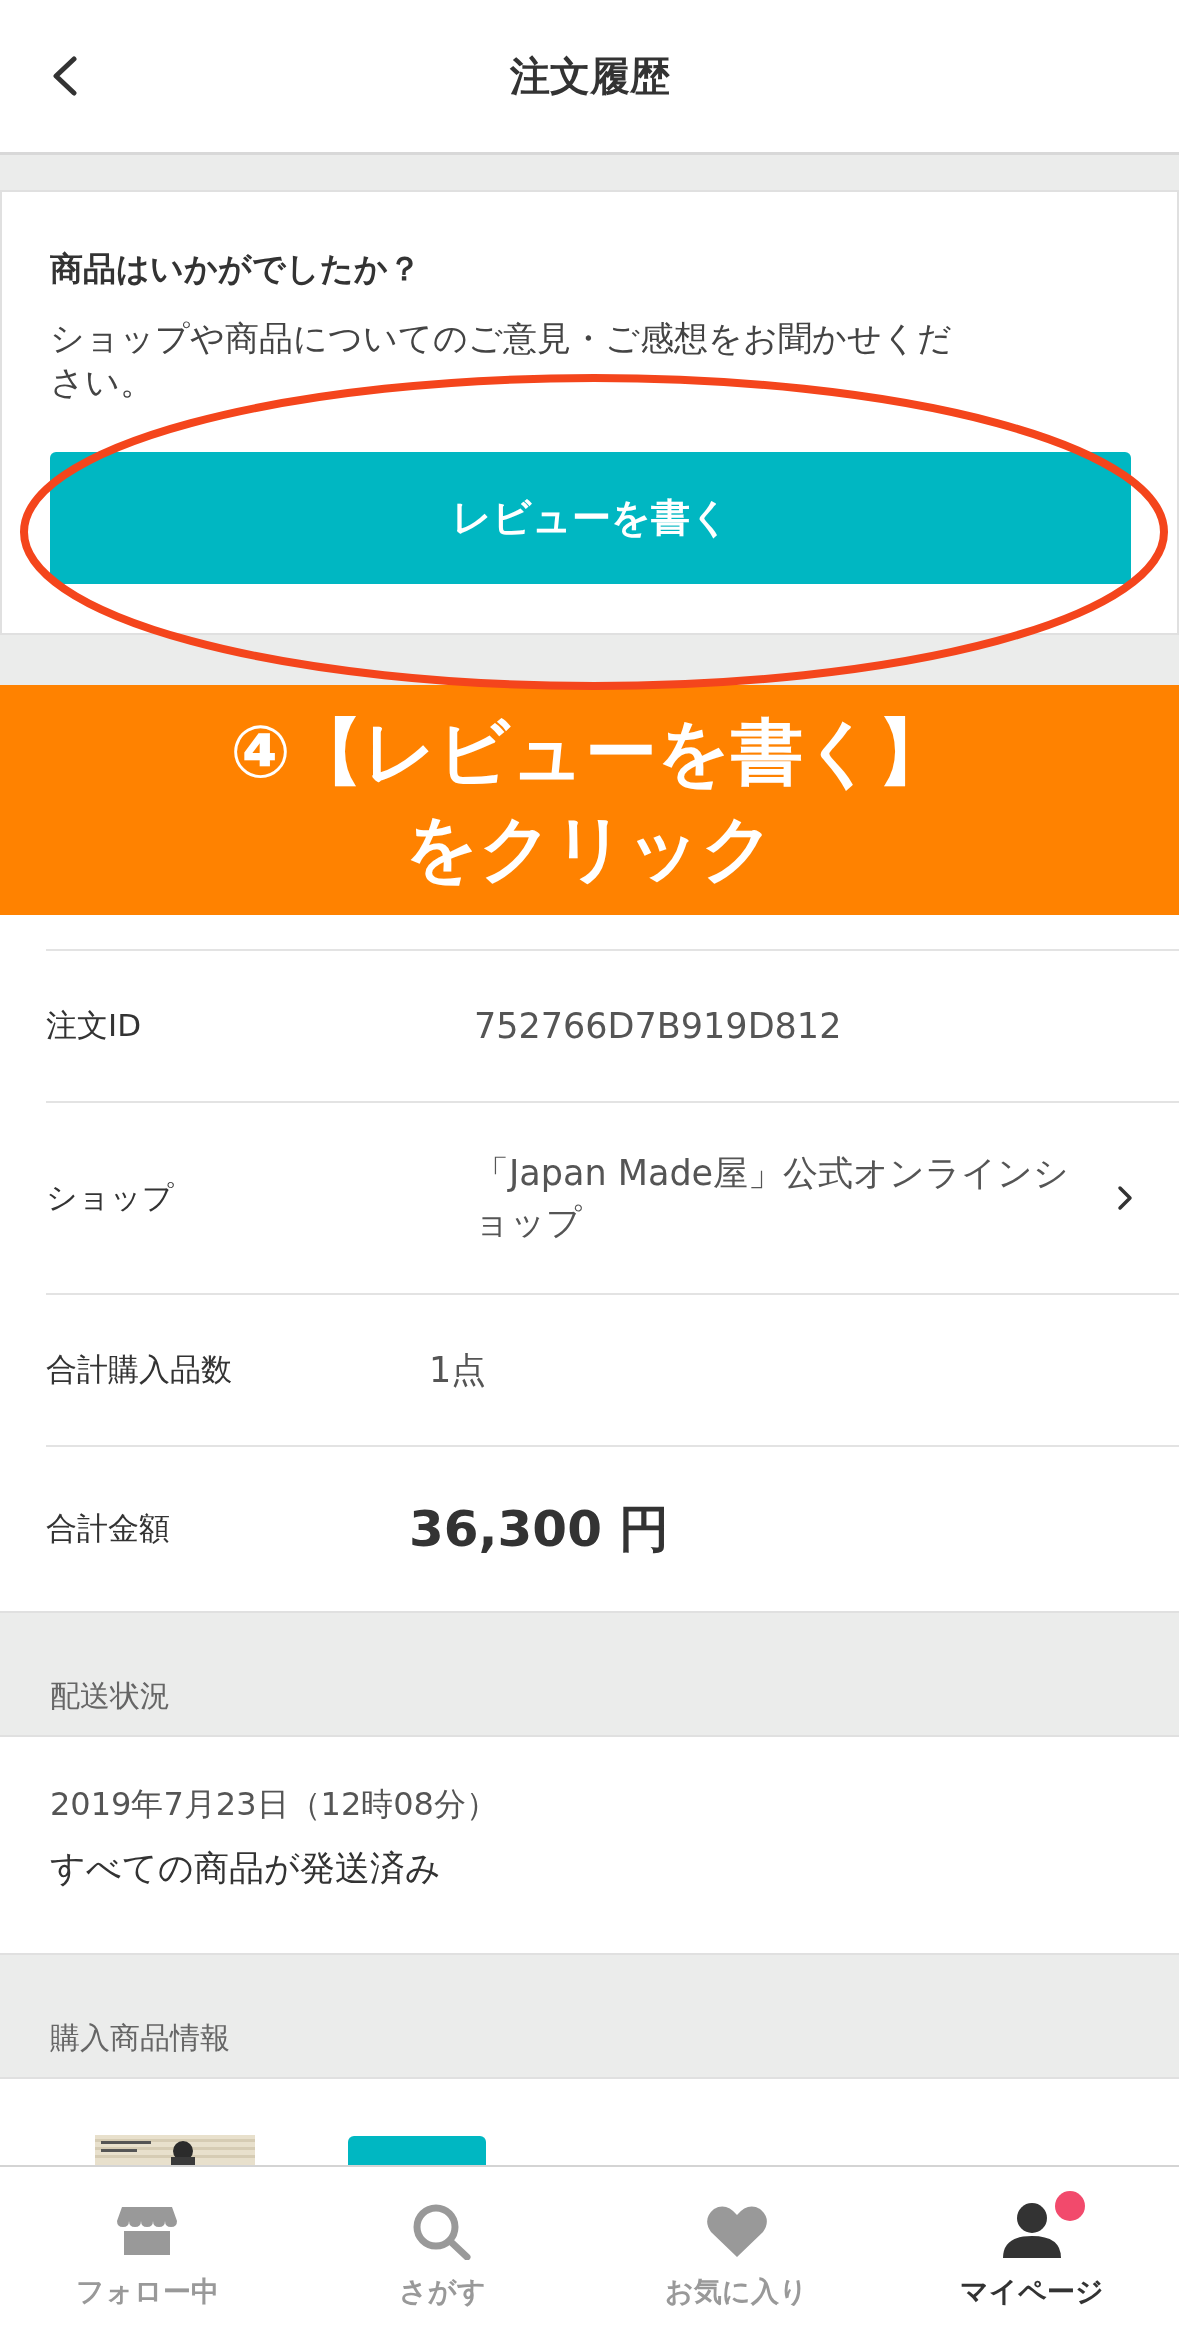 The width and height of the screenshot is (1179, 2352). What do you see at coordinates (589, 76) in the screenshot?
I see `page-title: 注文履歴` at bounding box center [589, 76].